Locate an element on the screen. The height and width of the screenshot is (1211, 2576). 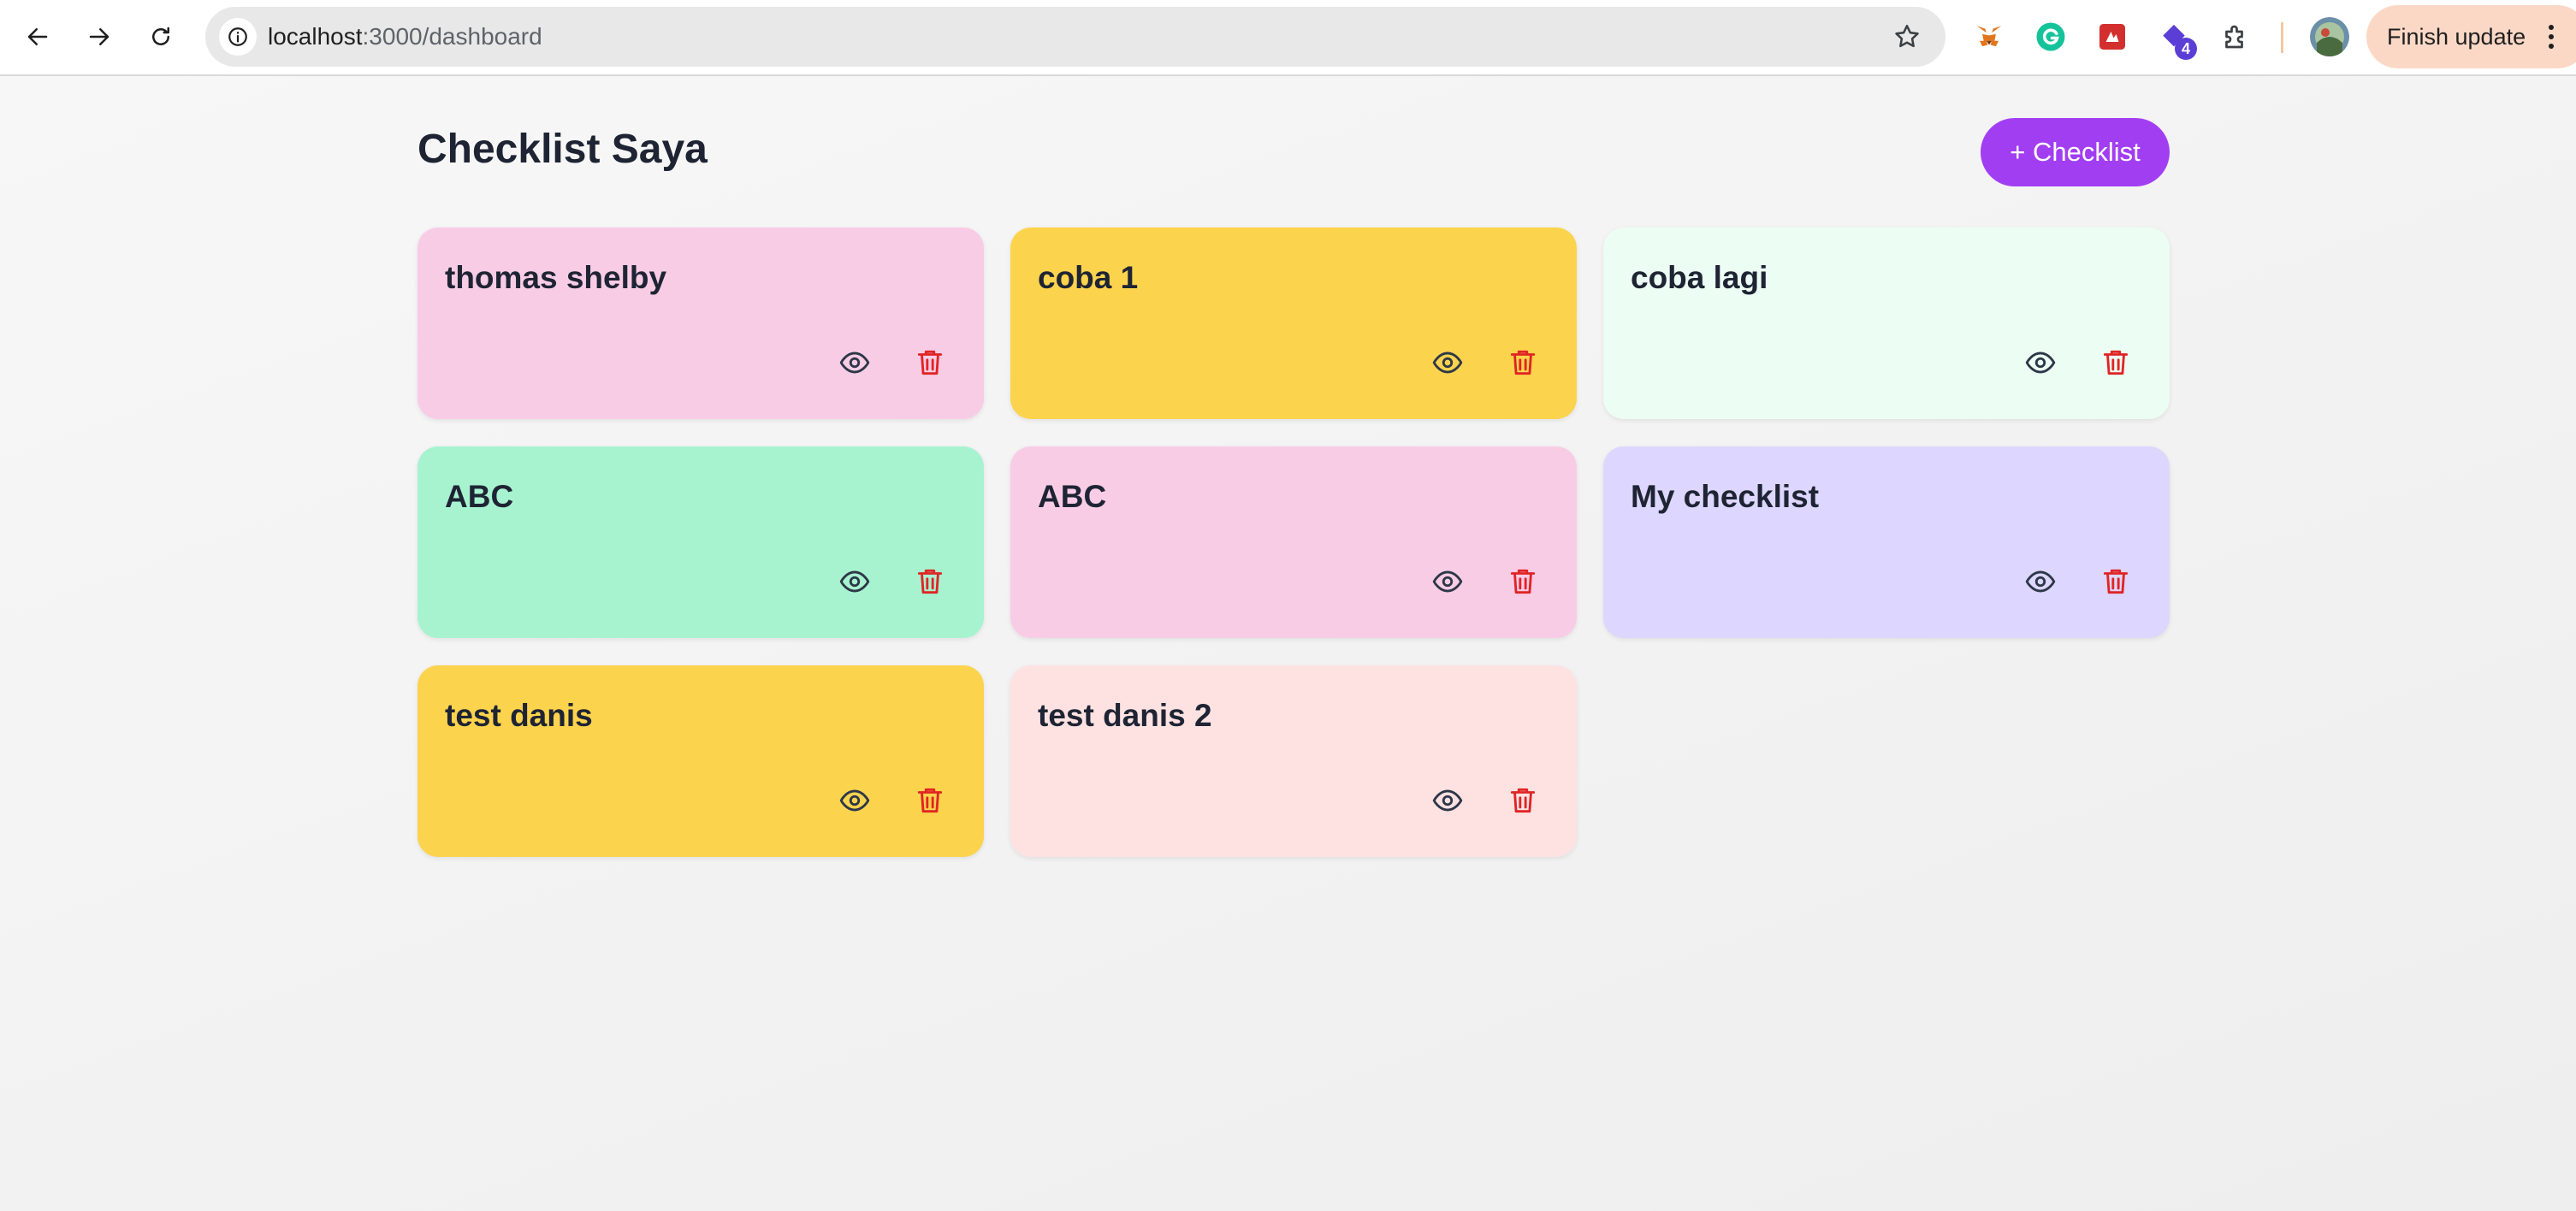
checklist-title: test danis 2 is located at coordinates (1125, 716).